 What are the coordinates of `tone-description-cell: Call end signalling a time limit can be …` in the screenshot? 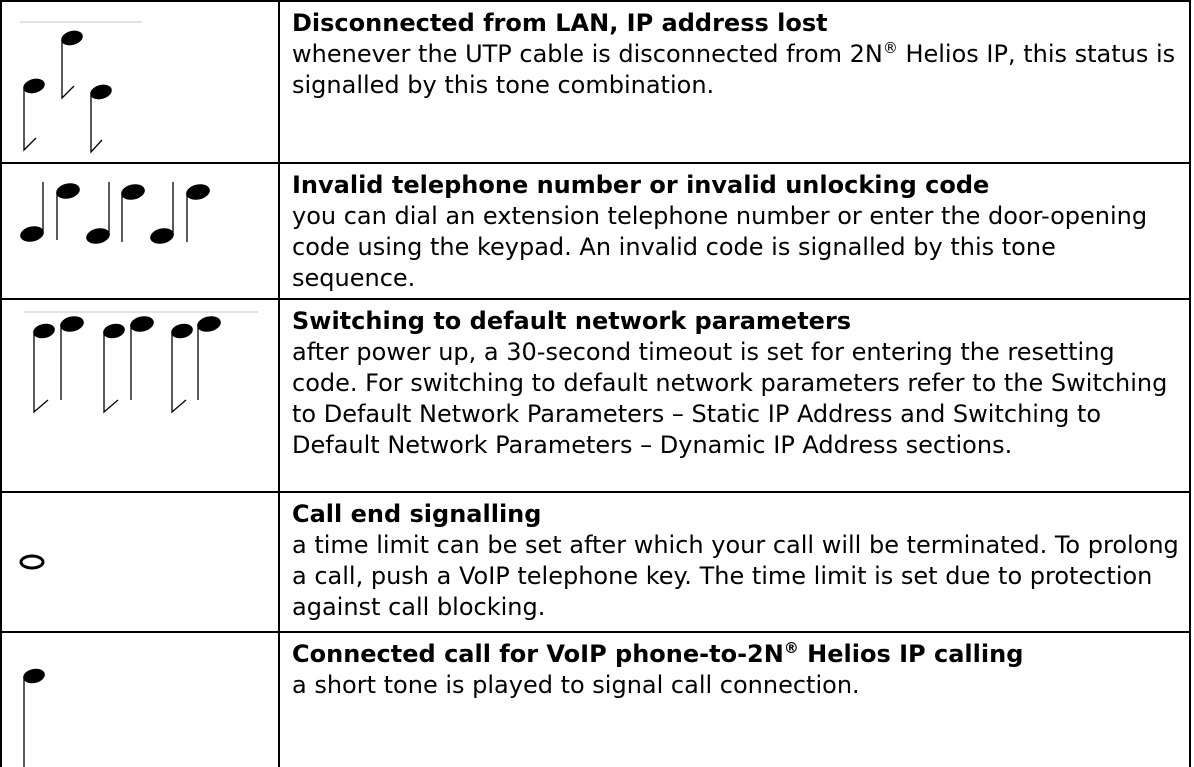 It's located at (734, 562).